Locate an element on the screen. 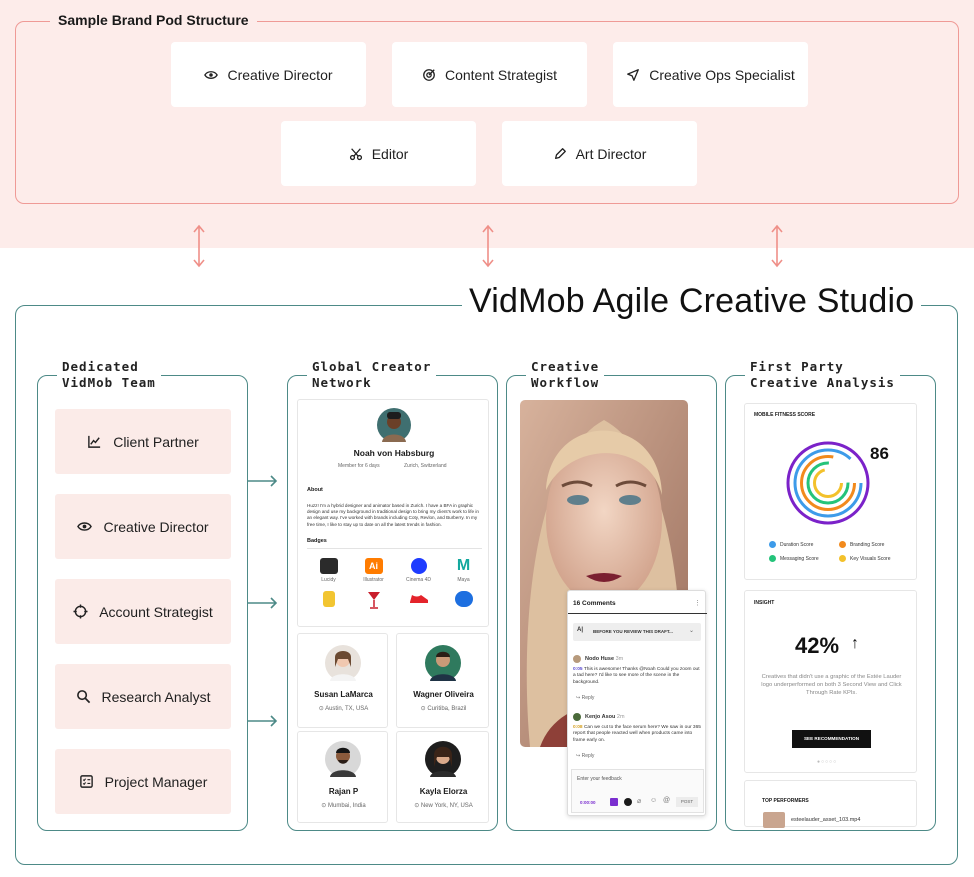 The image size is (974, 877). pod-role-creative-director: Creative Director is located at coordinates (268, 74).